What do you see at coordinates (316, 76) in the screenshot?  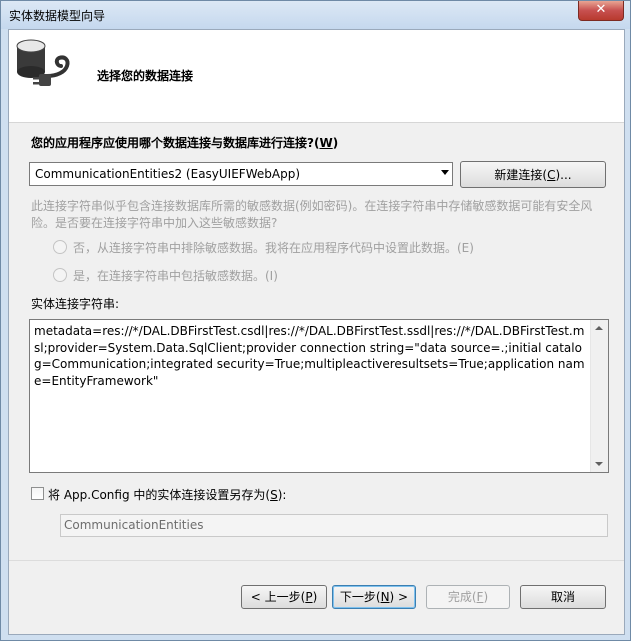 I see `wizard-header: 选择您的数据连接` at bounding box center [316, 76].